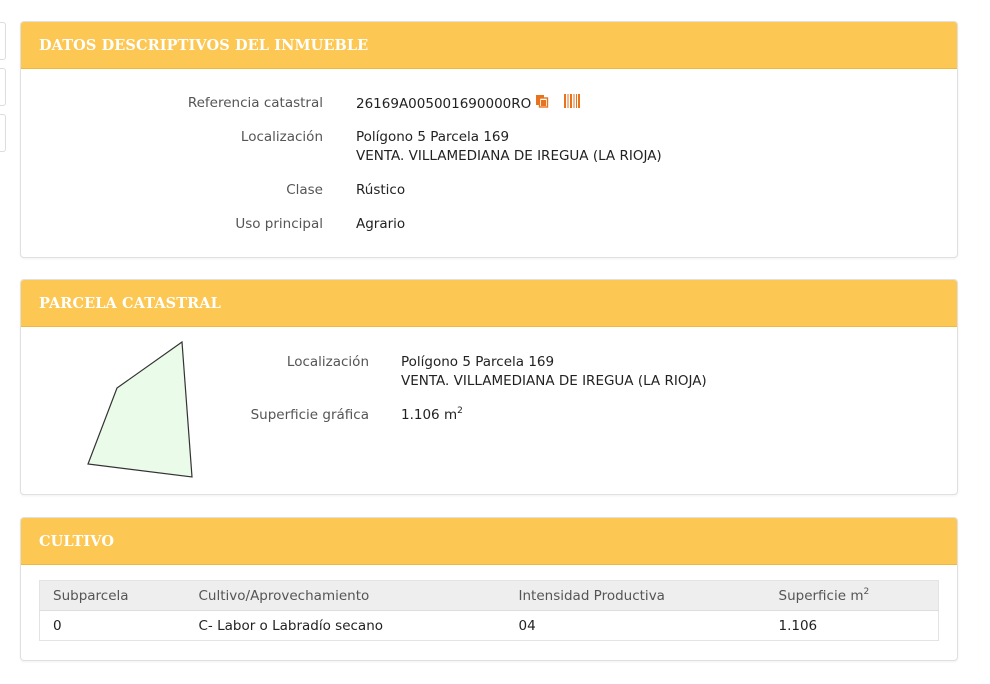 This screenshot has width=990, height=684. What do you see at coordinates (281, 137) in the screenshot?
I see `location-label: Localización` at bounding box center [281, 137].